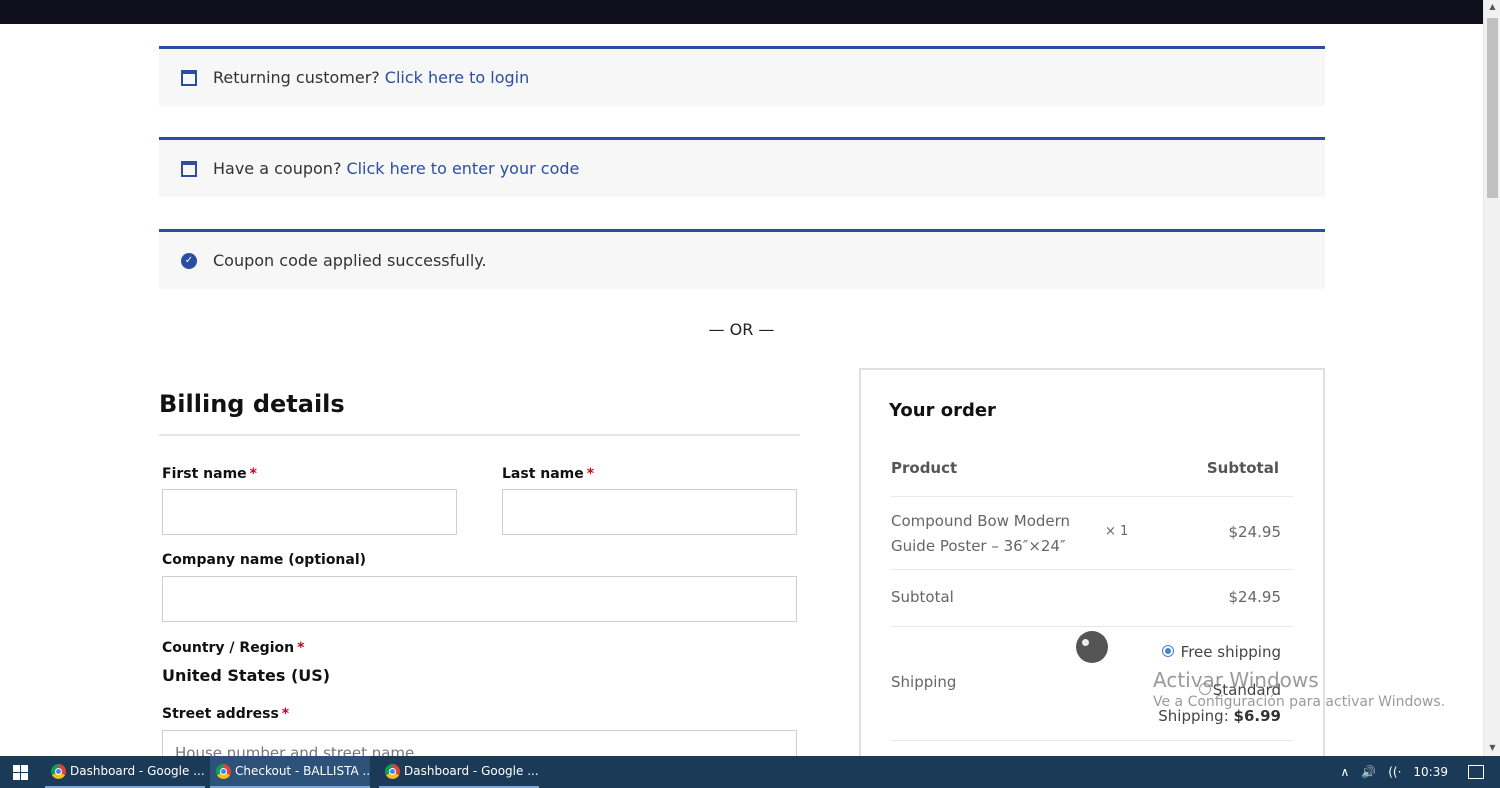  Describe the element at coordinates (922, 597) in the screenshot. I see `subtotal-label: Subtotal` at that location.